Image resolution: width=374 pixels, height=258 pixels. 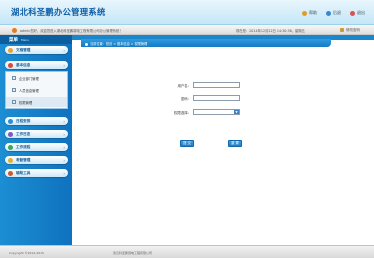 I want to click on password-row: 密码：, so click(x=203, y=98).